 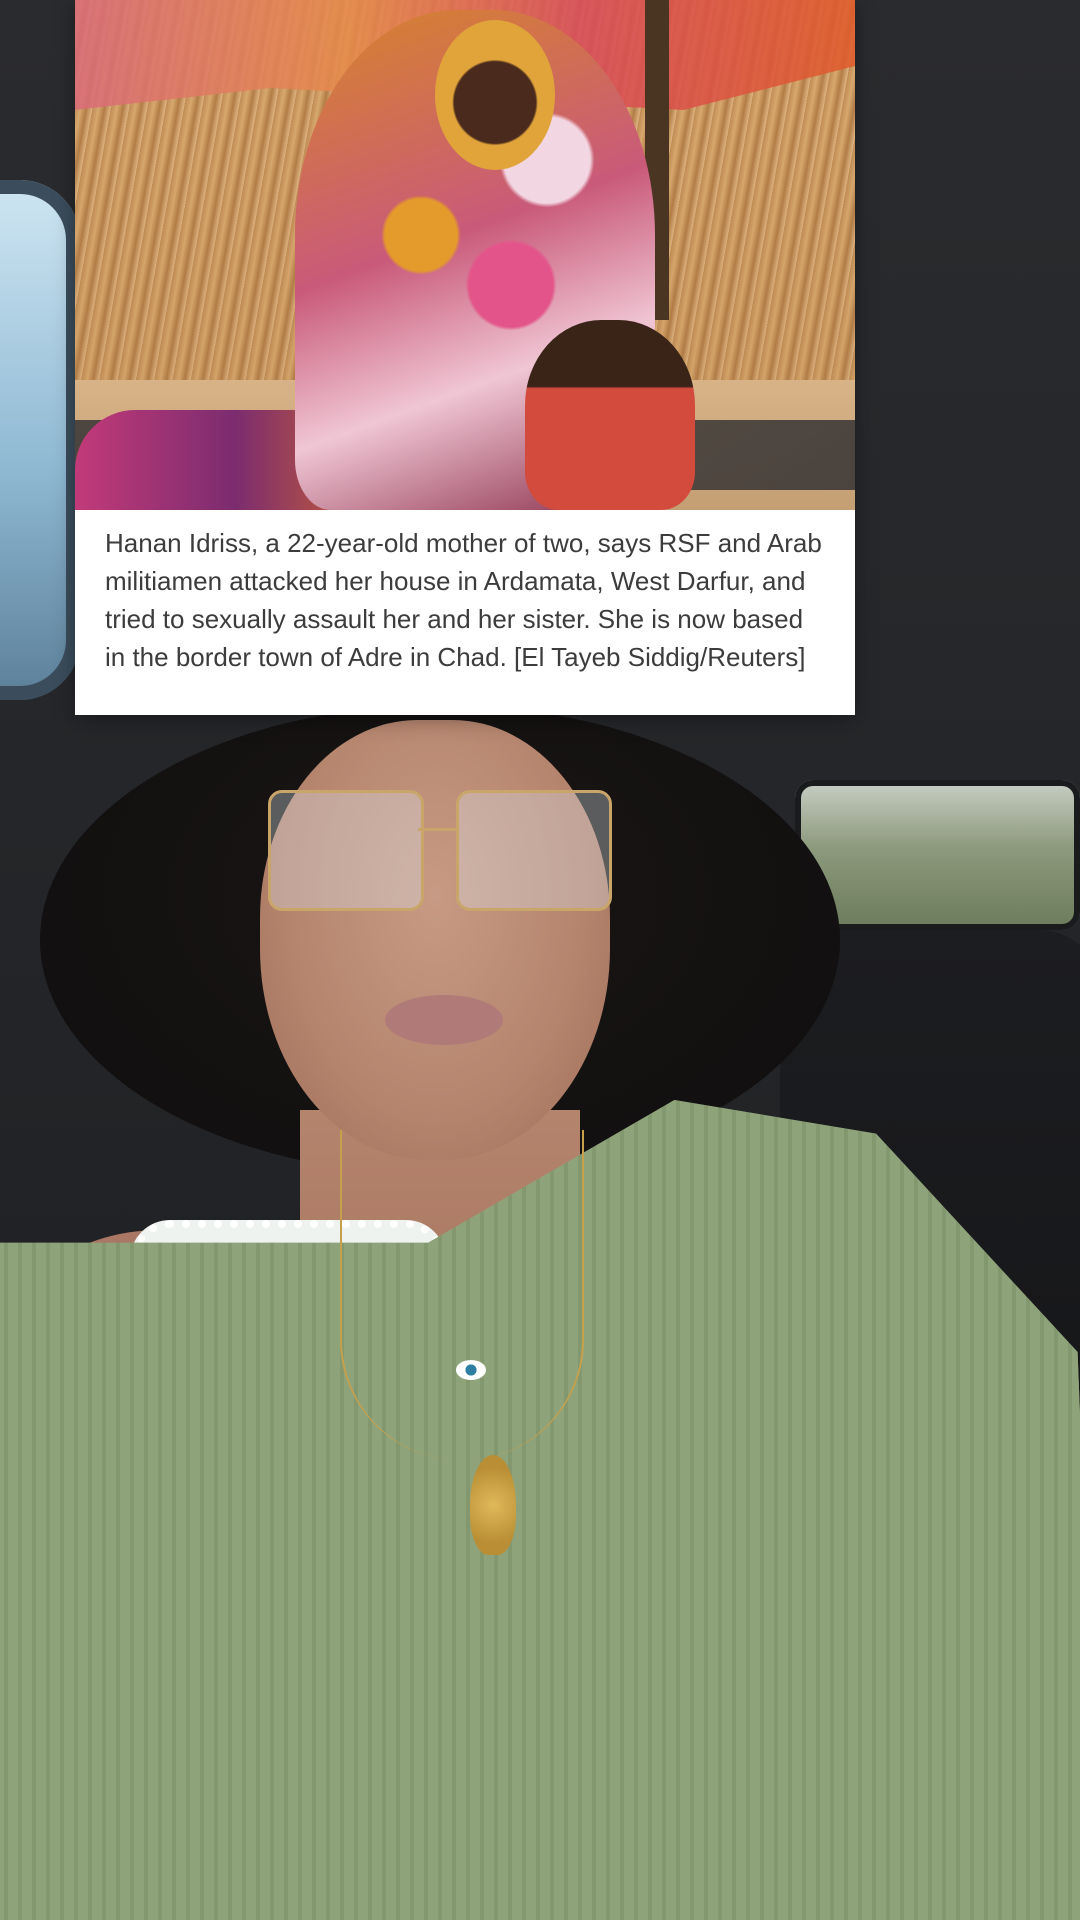 What do you see at coordinates (438, 829) in the screenshot?
I see `glasses-bridge` at bounding box center [438, 829].